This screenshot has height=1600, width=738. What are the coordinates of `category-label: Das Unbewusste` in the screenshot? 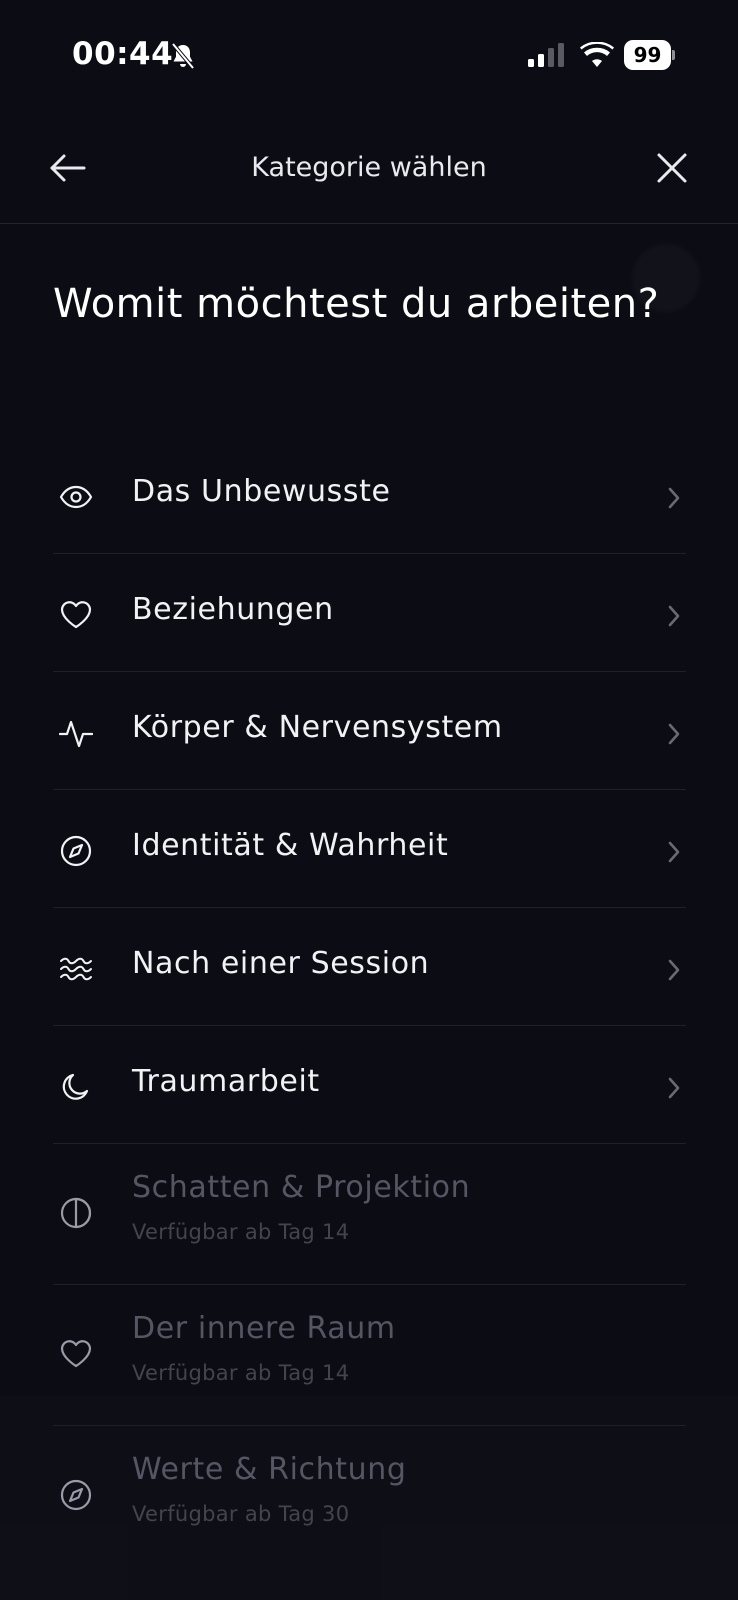 It's located at (261, 491).